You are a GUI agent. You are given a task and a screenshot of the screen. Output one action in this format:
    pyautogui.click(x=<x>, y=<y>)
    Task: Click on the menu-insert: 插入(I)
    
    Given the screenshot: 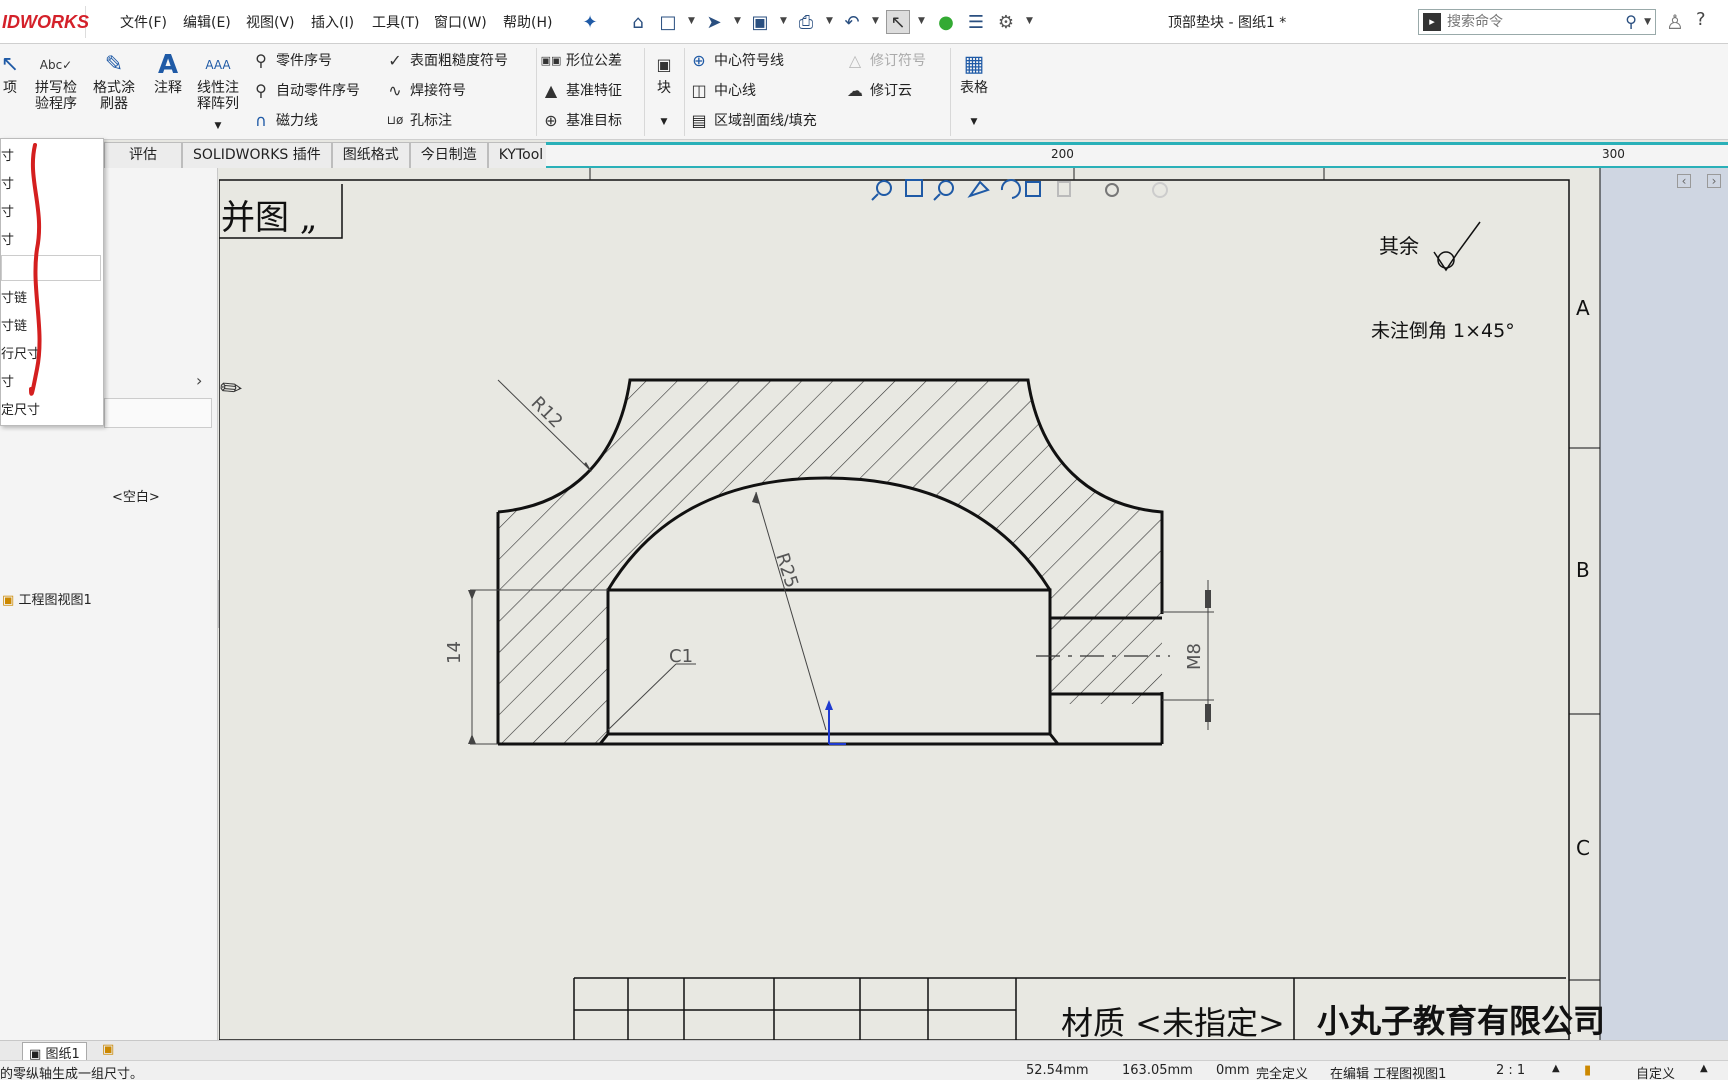 What is the action you would take?
    pyautogui.click(x=332, y=22)
    